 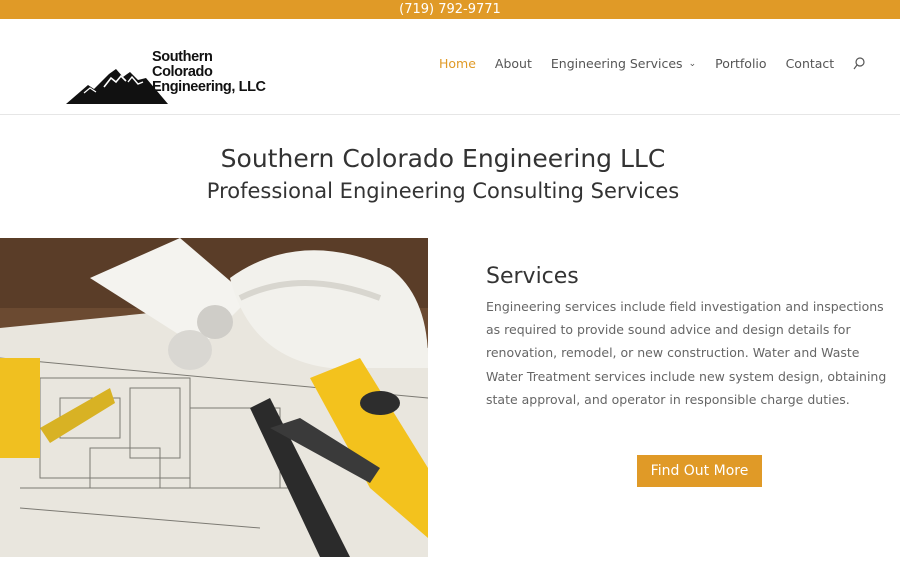 I want to click on nav-item-contact-label: Contact, so click(x=810, y=63).